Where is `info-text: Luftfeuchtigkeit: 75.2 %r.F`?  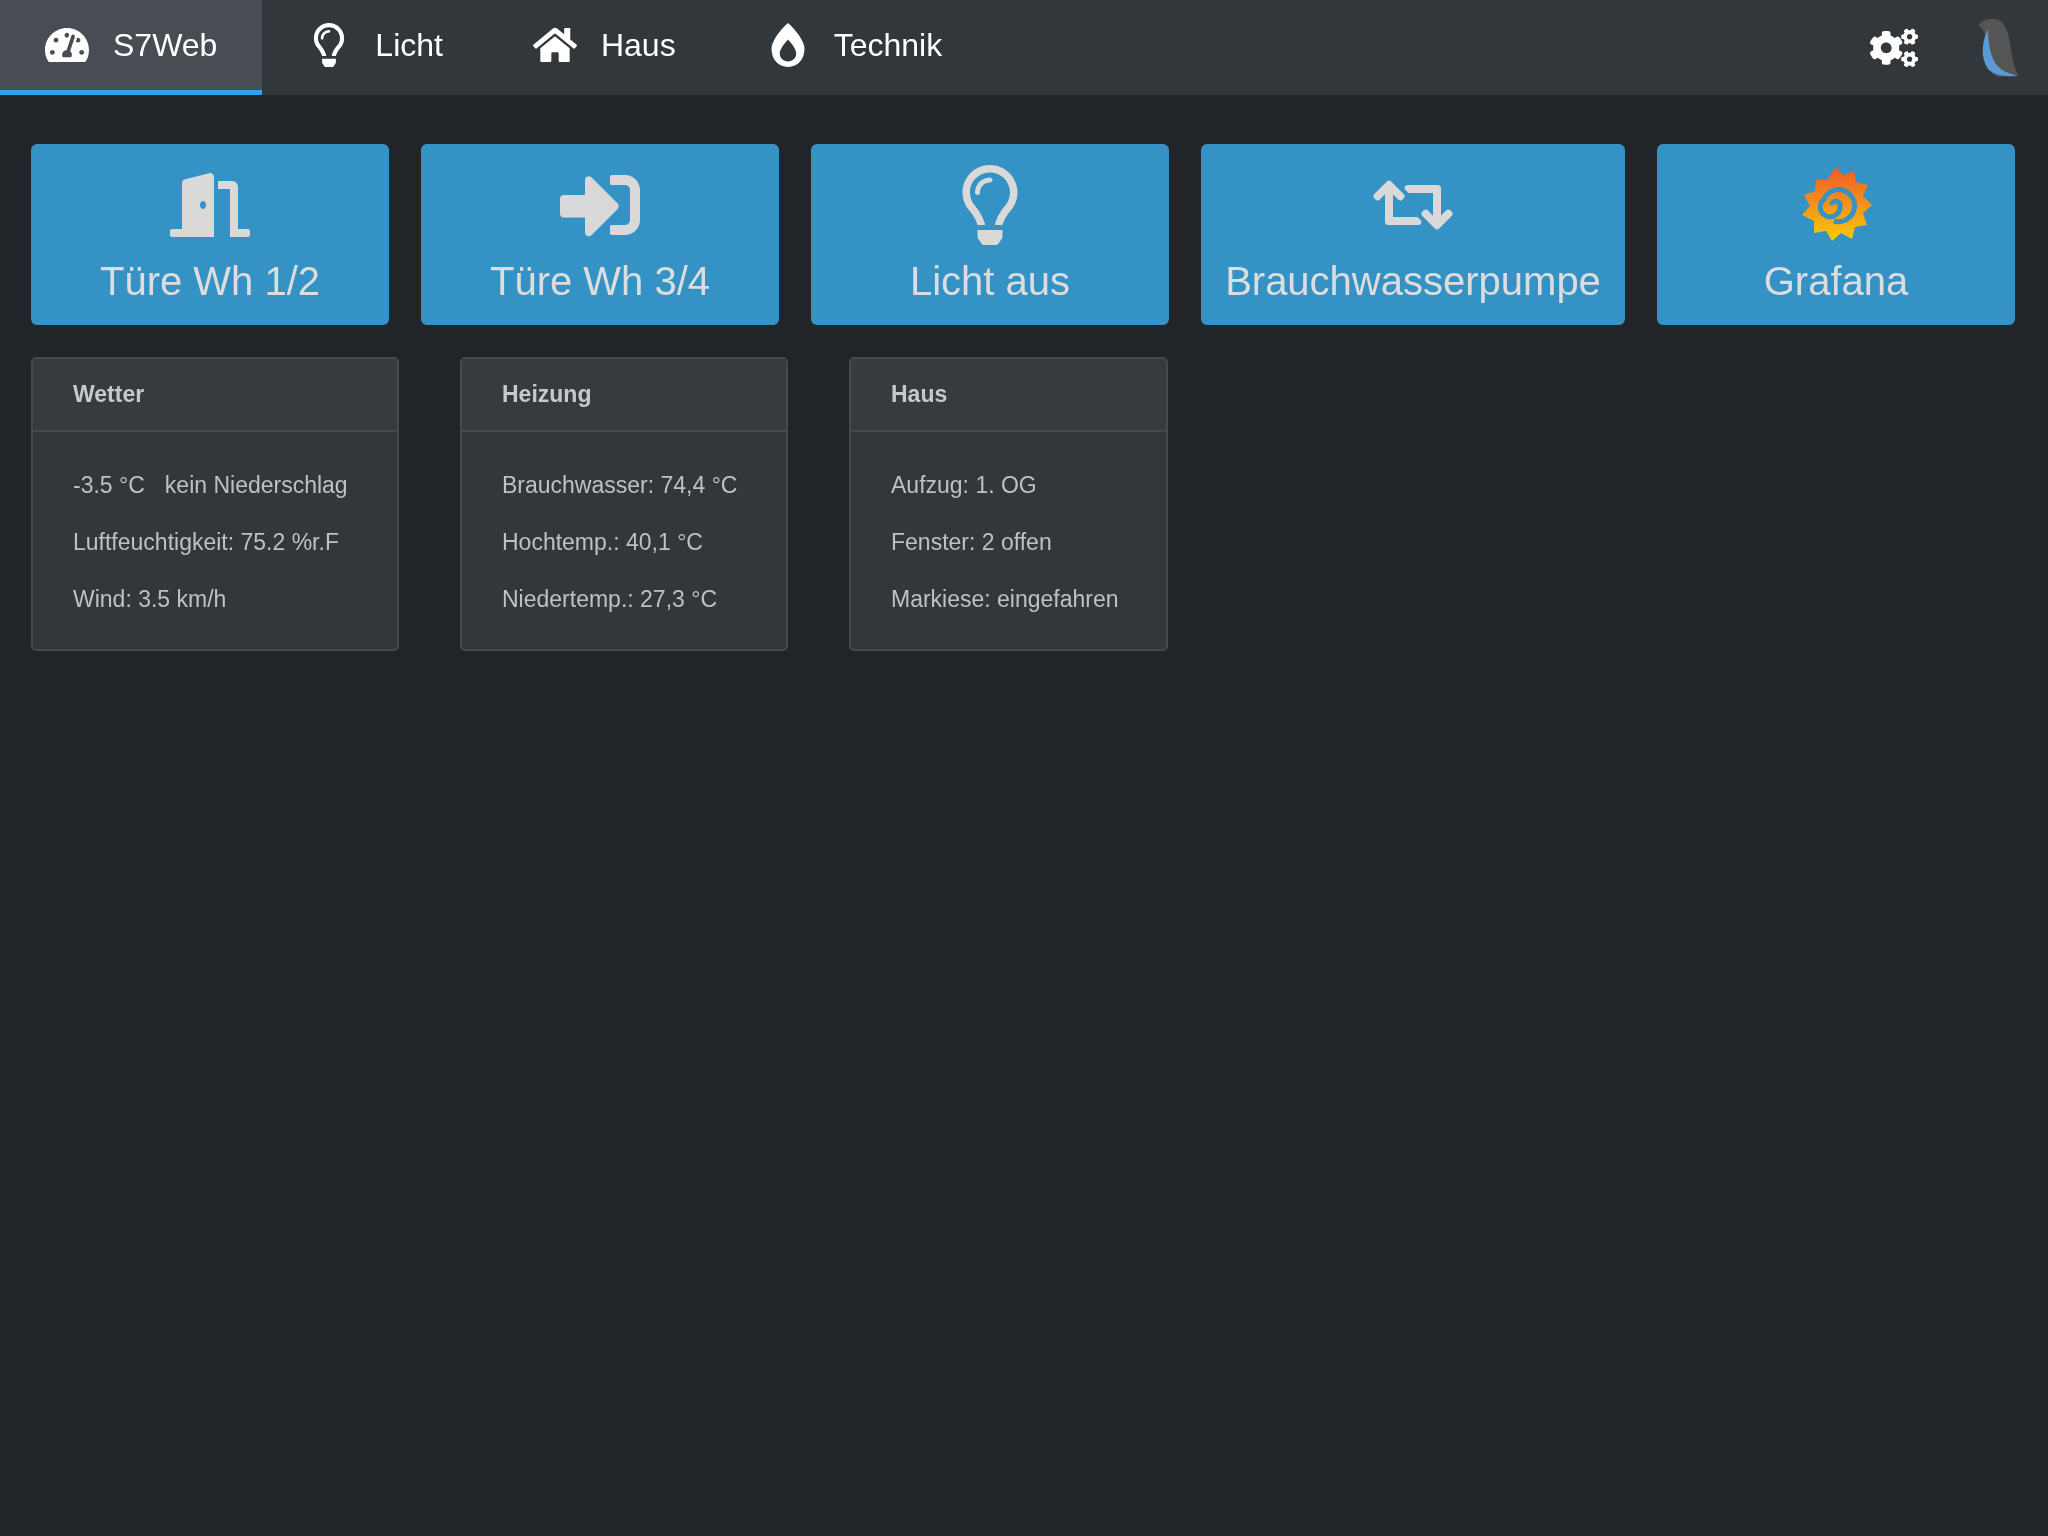
info-text: Luftfeuchtigkeit: 75.2 %r.F is located at coordinates (206, 542).